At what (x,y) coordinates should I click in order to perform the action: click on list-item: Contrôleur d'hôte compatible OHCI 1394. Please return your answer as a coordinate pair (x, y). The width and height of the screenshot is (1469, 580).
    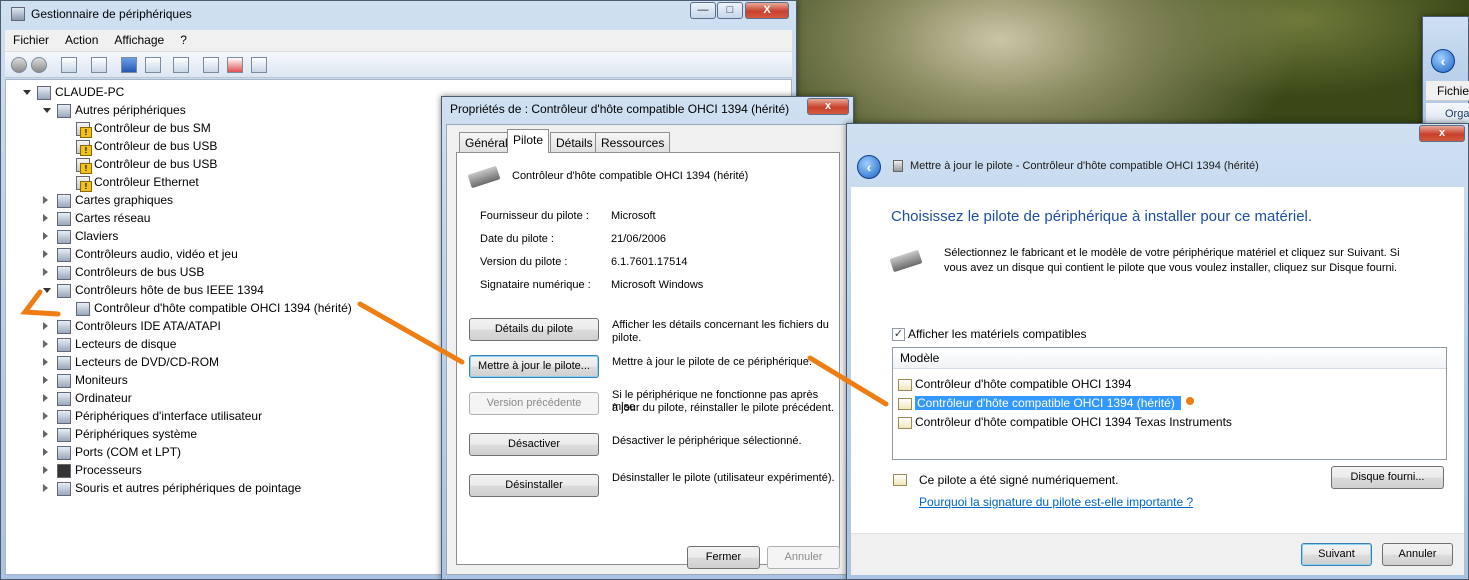
    Looking at the image, I should click on (1014, 384).